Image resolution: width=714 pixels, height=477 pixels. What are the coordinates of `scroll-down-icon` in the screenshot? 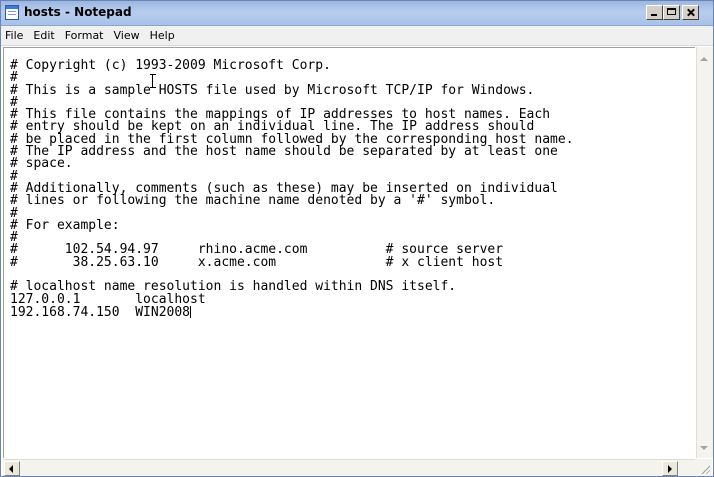 It's located at (704, 448).